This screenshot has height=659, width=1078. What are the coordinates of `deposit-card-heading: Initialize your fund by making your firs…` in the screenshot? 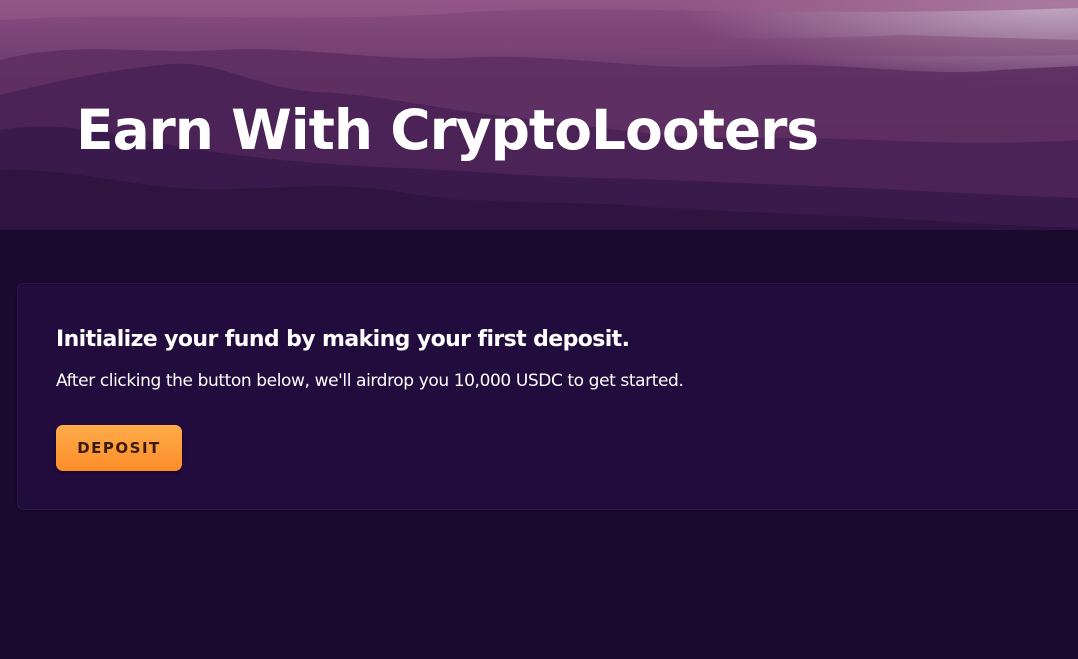 It's located at (343, 339).